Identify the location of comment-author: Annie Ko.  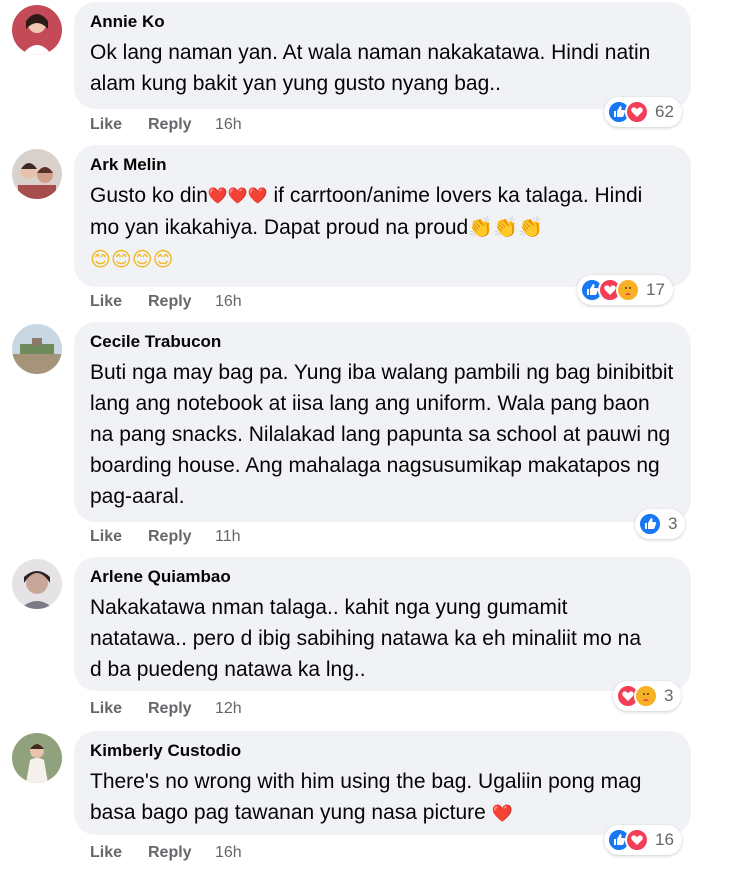
(382, 22).